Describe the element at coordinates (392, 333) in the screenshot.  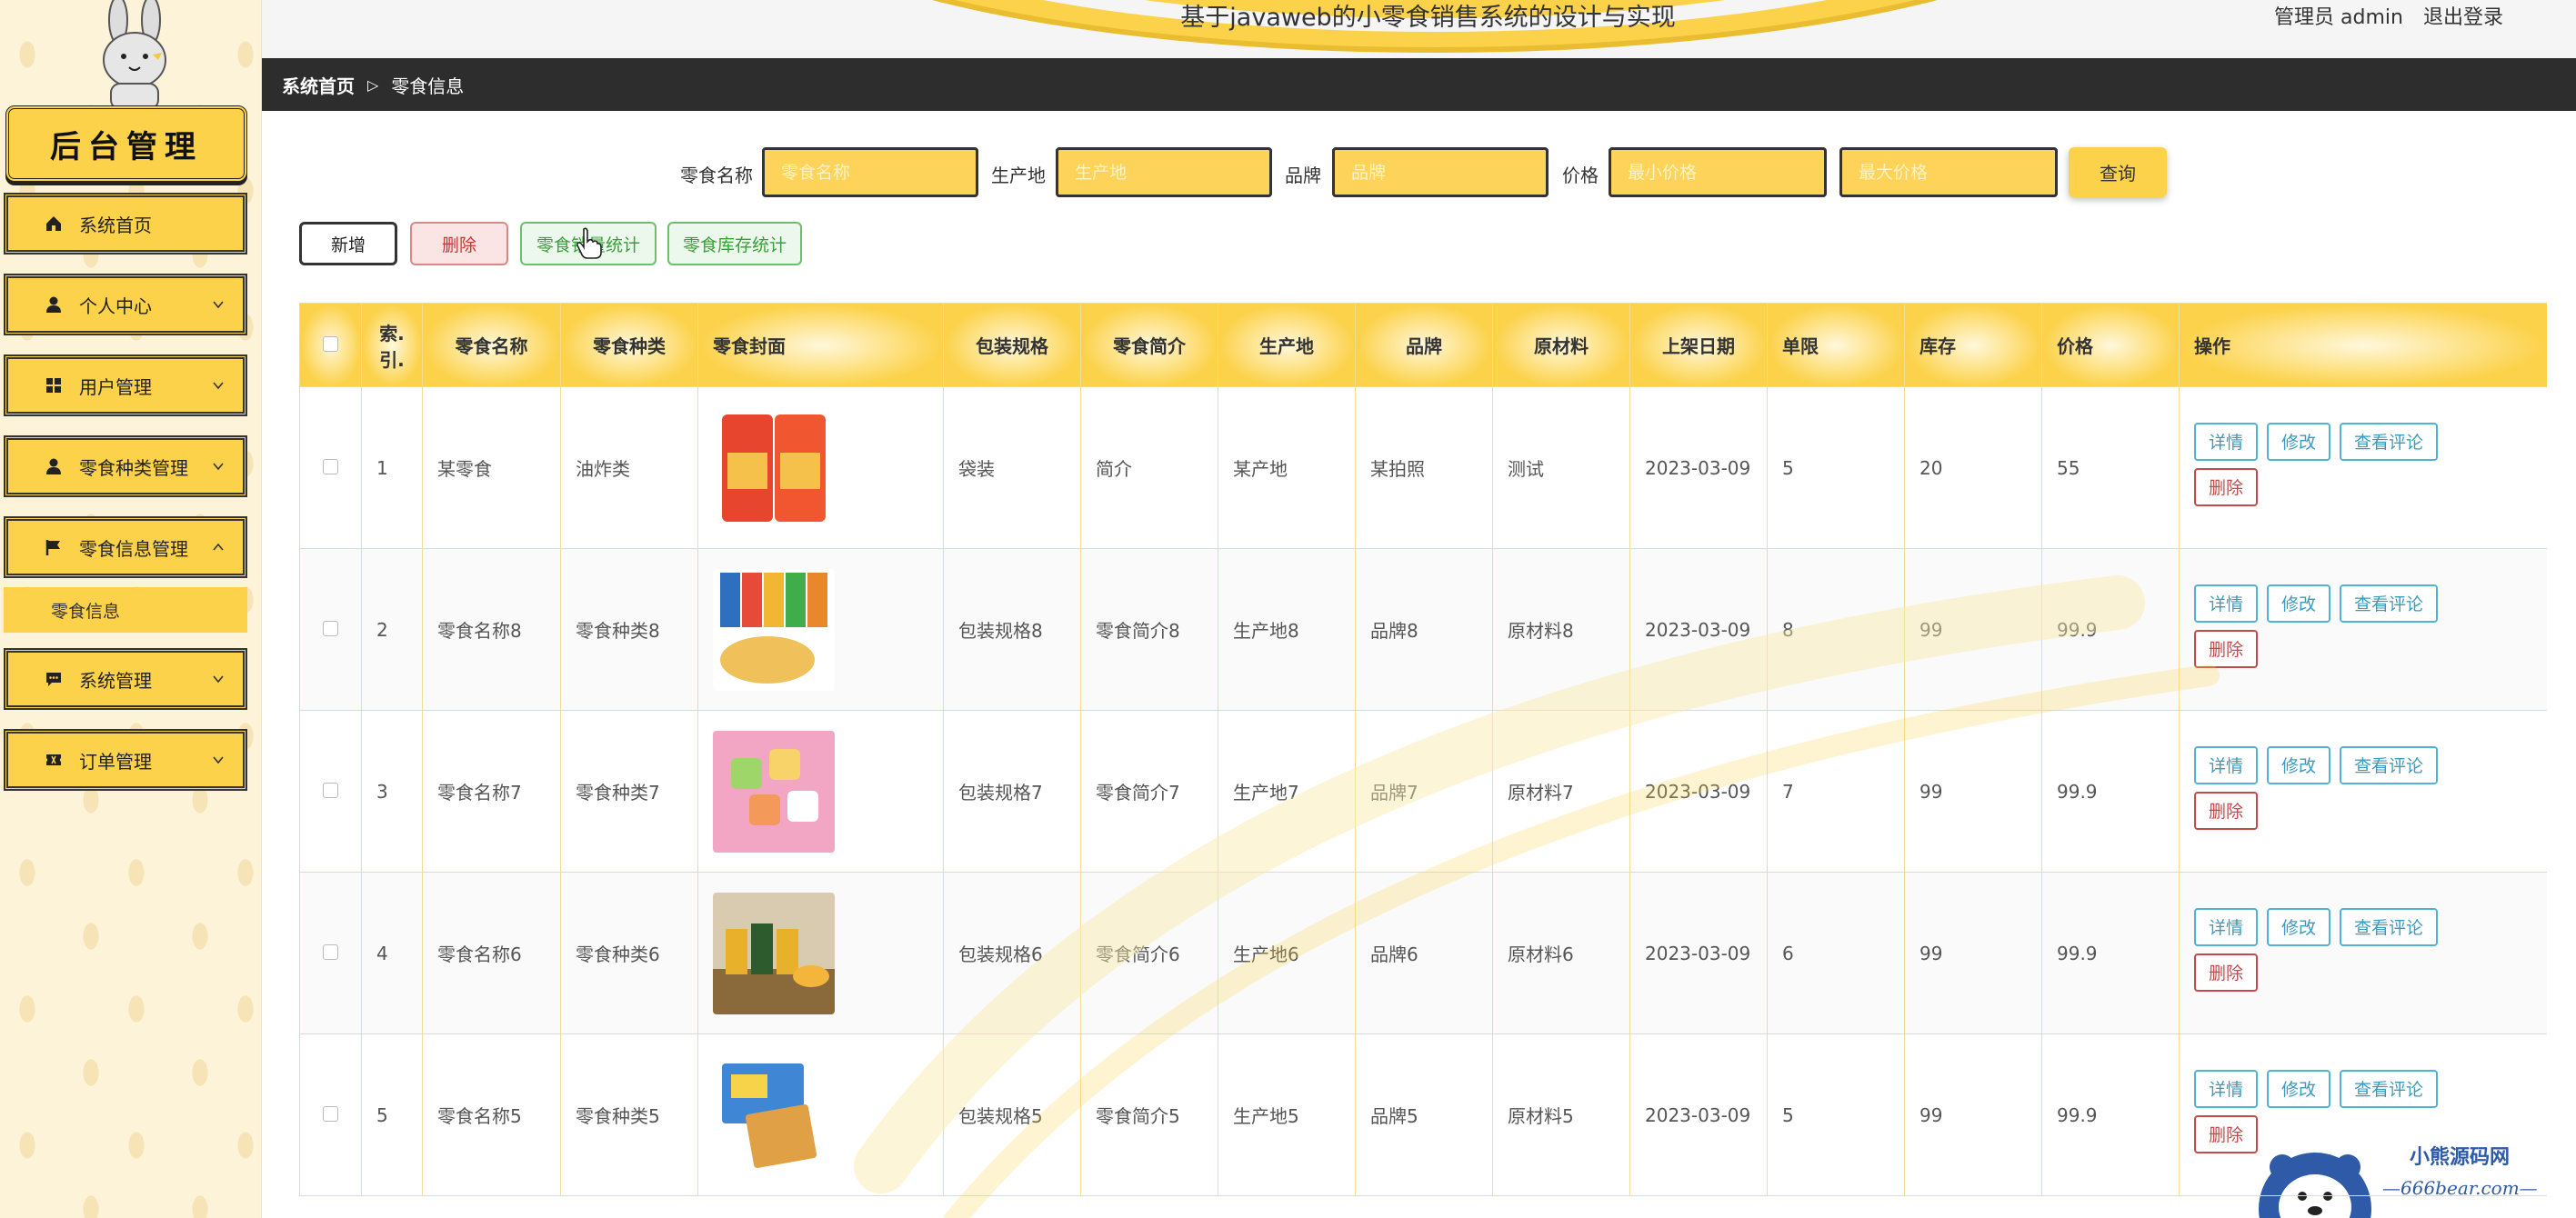
I see `index-header-line1: 索.` at that location.